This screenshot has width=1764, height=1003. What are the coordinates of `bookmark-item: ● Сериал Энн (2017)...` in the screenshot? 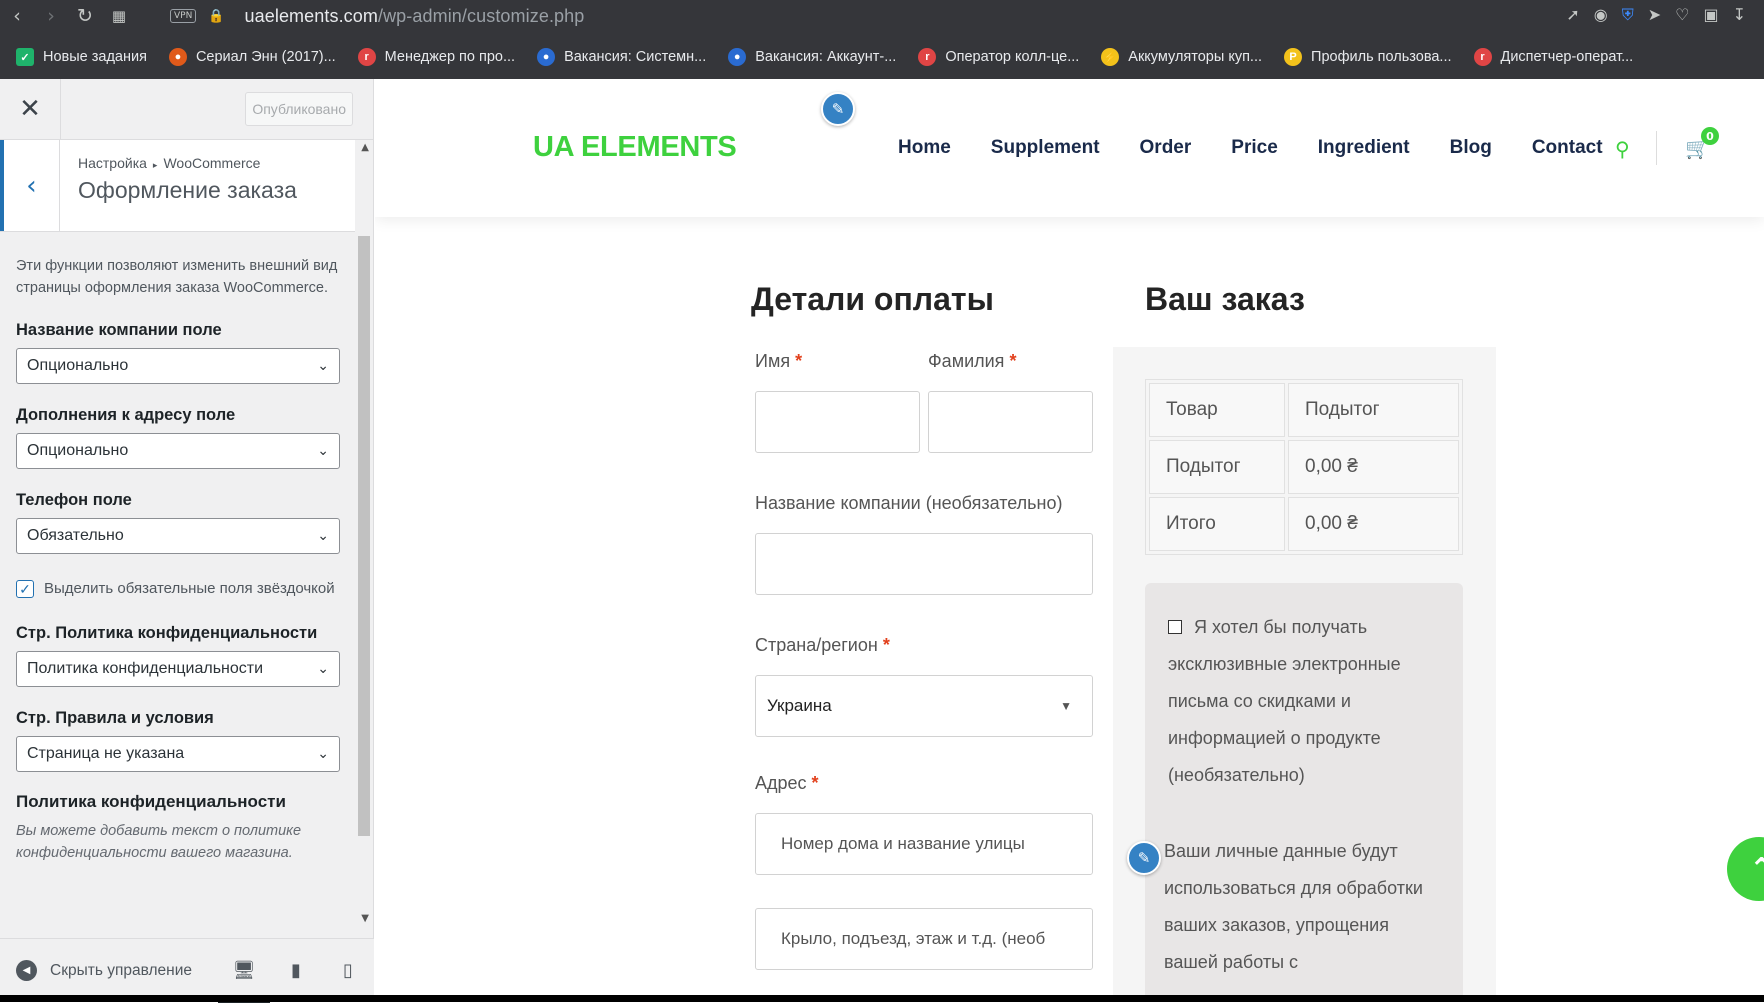 It's located at (263, 57).